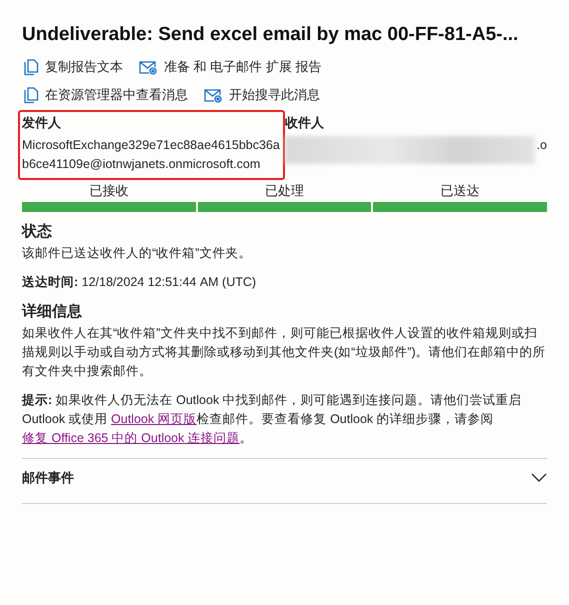 The height and width of the screenshot is (605, 569). I want to click on step-label: 已送达, so click(460, 191).